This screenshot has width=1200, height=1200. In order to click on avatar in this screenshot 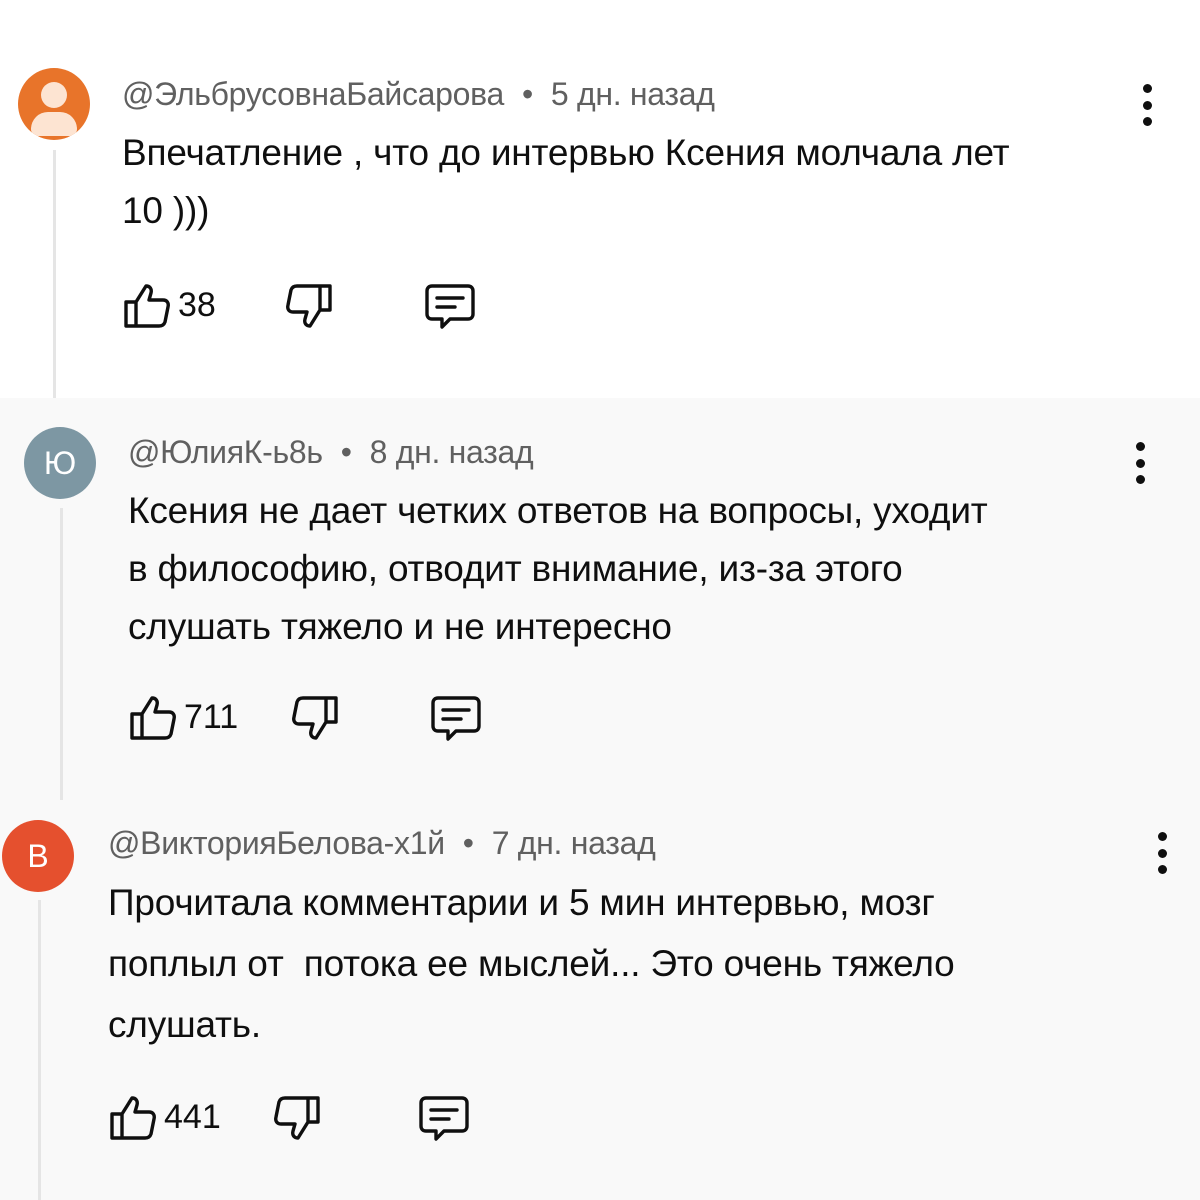, I will do `click(54, 104)`.